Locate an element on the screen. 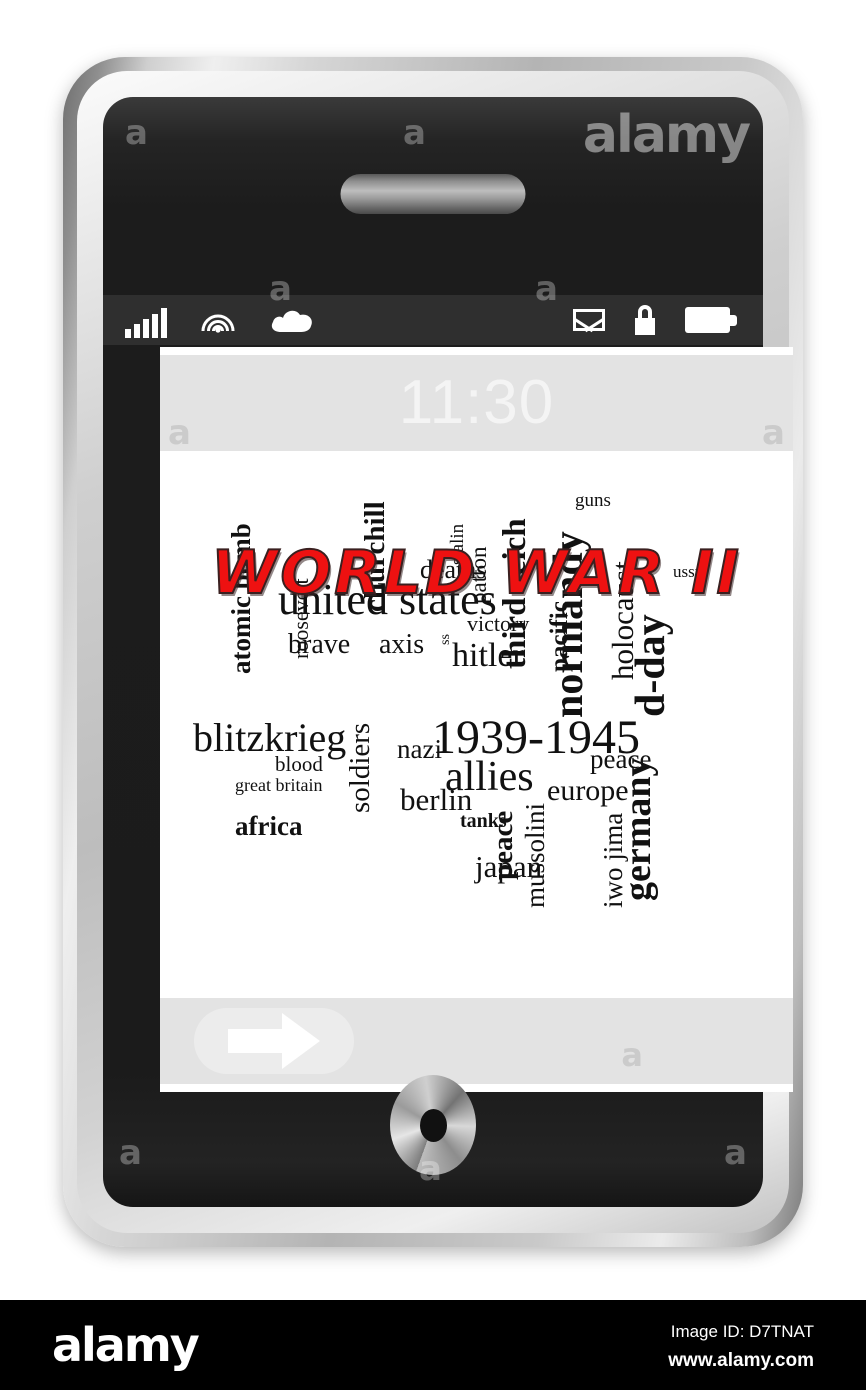 The image size is (866, 1390). cloud-icon is located at coordinates (292, 321).